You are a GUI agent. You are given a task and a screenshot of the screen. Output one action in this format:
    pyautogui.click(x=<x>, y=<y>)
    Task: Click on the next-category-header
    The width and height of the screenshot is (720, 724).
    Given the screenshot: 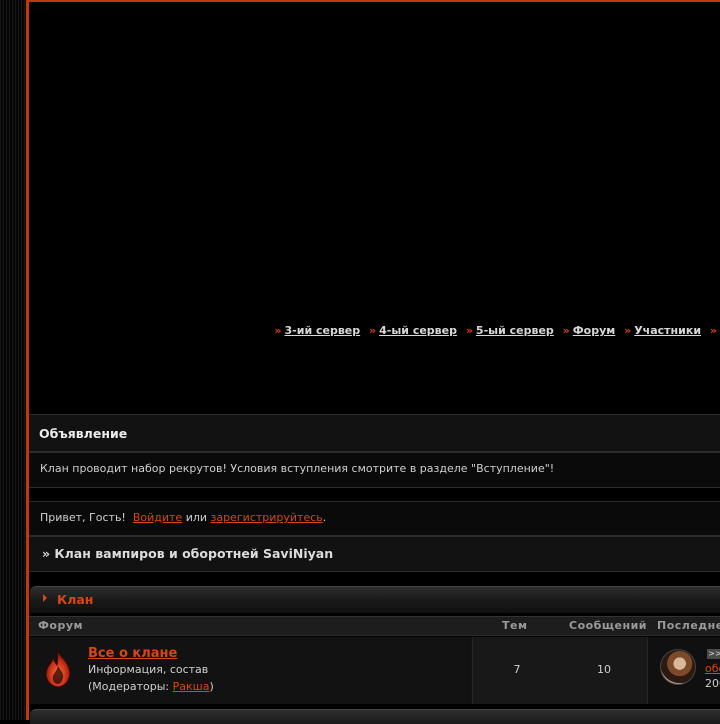 What is the action you would take?
    pyautogui.click(x=375, y=716)
    